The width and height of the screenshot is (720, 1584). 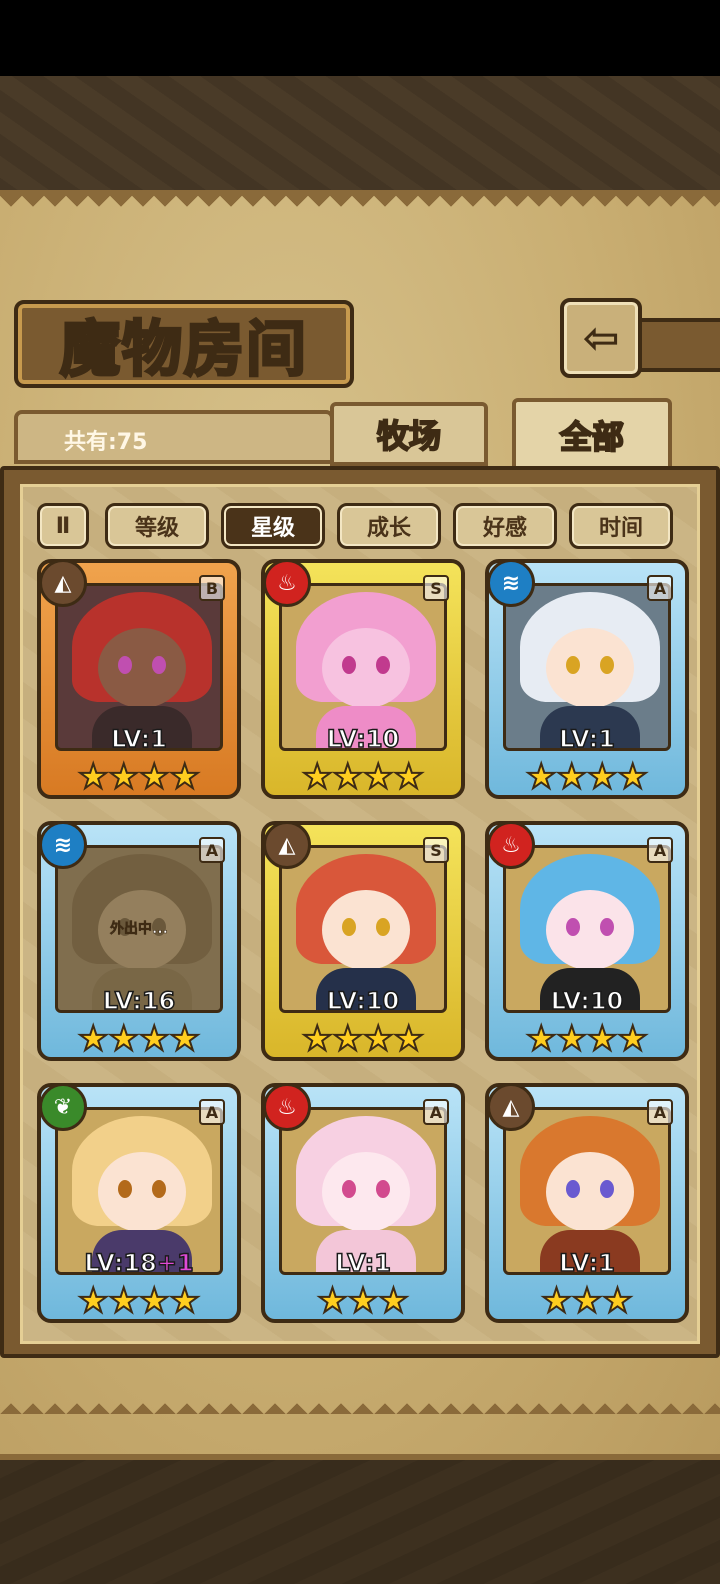 I want to click on monster-card: ◭ S LV:10 ★★★★, so click(x=363, y=941).